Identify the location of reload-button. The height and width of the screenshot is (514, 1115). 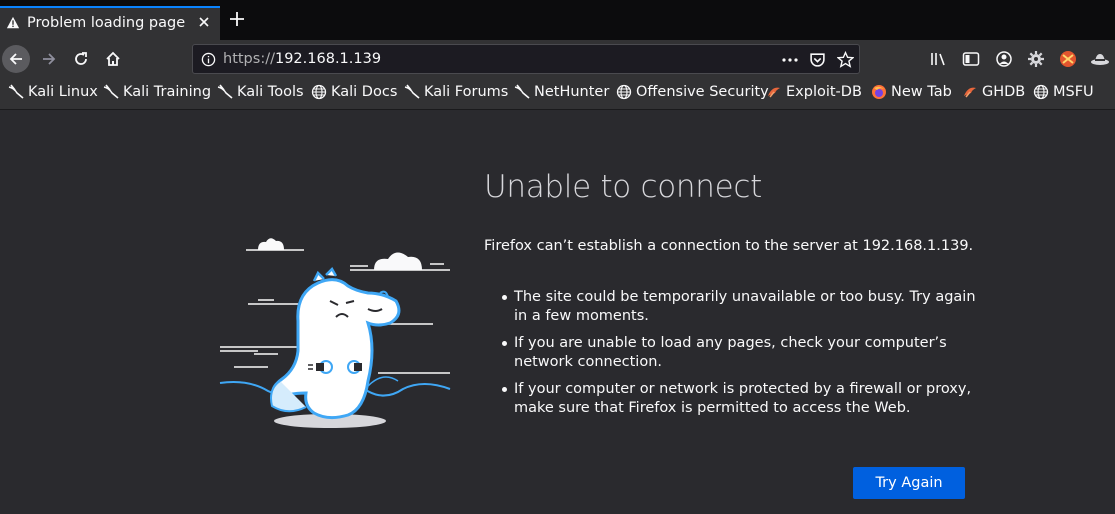
(81, 59).